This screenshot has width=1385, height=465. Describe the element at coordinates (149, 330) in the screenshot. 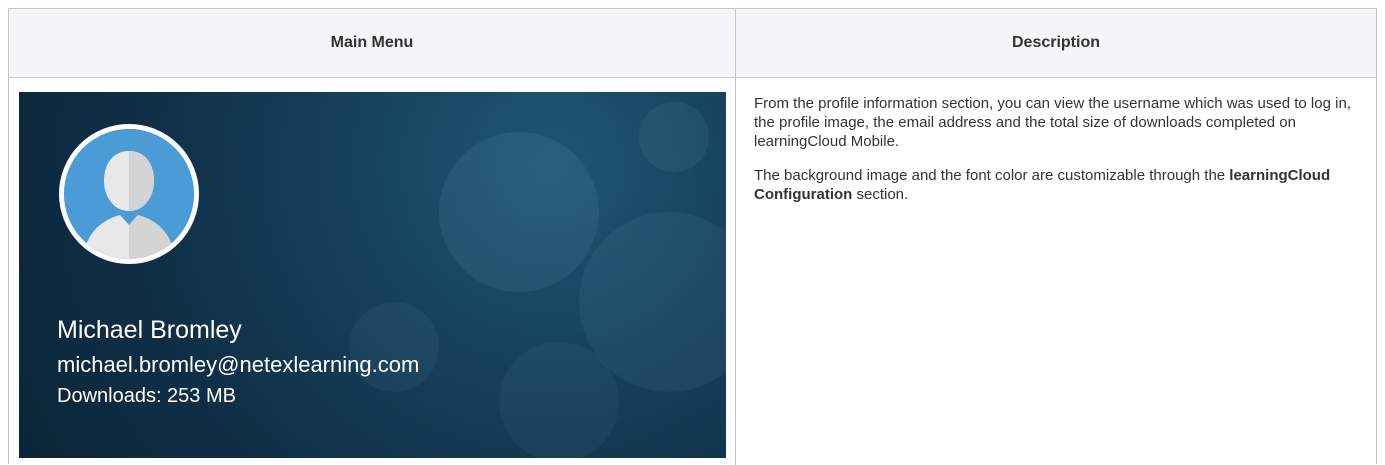

I see `profile-username: Michael Bromley` at that location.